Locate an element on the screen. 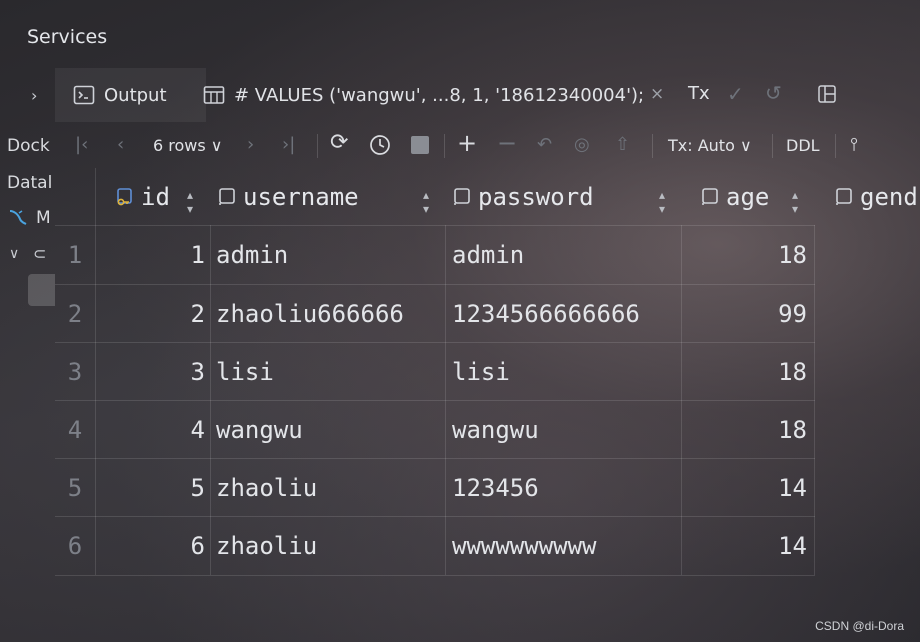 The height and width of the screenshot is (642, 920). output-console-icon is located at coordinates (84, 95).